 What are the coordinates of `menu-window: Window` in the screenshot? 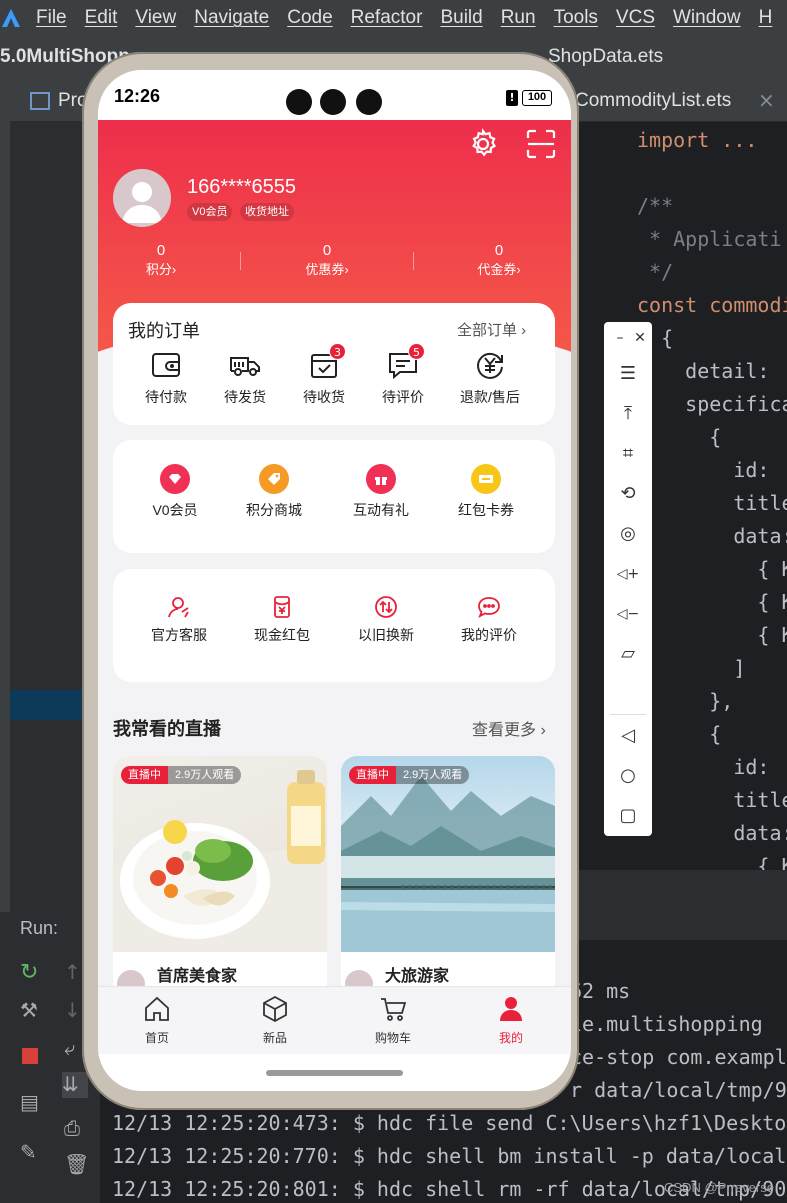 It's located at (707, 18).